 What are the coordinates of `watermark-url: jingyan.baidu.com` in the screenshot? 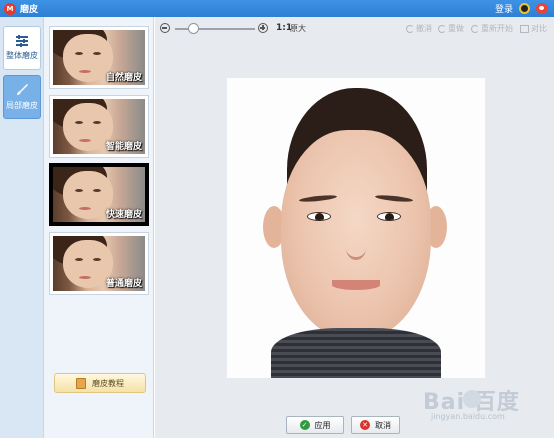 It's located at (468, 416).